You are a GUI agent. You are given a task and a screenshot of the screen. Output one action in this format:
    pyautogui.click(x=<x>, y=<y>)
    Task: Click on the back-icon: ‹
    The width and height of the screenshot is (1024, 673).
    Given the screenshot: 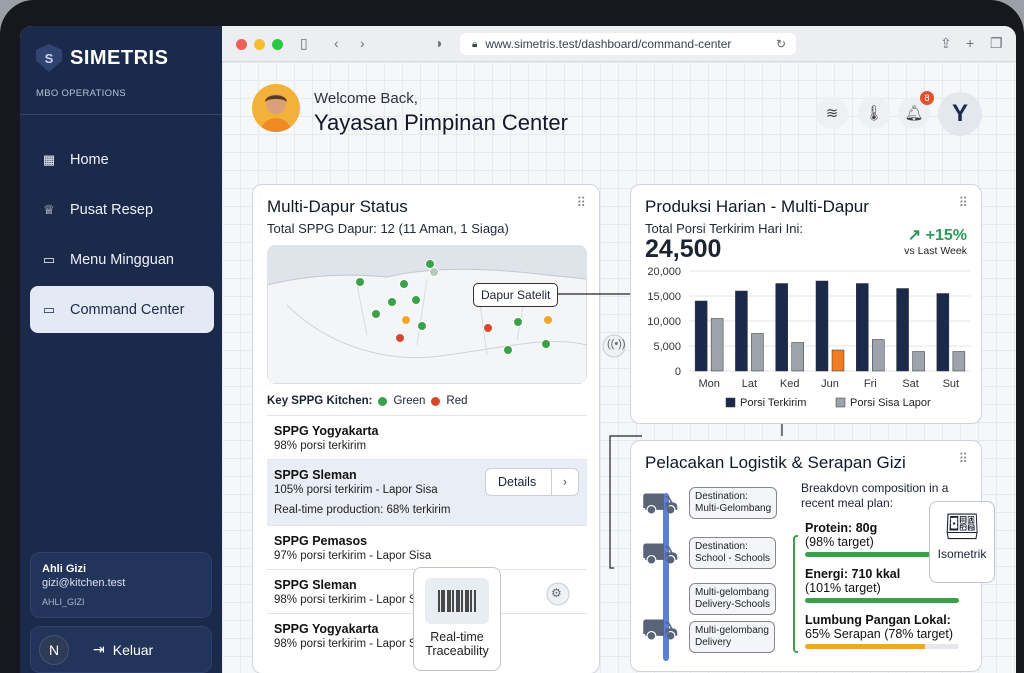 What is the action you would take?
    pyautogui.click(x=336, y=43)
    